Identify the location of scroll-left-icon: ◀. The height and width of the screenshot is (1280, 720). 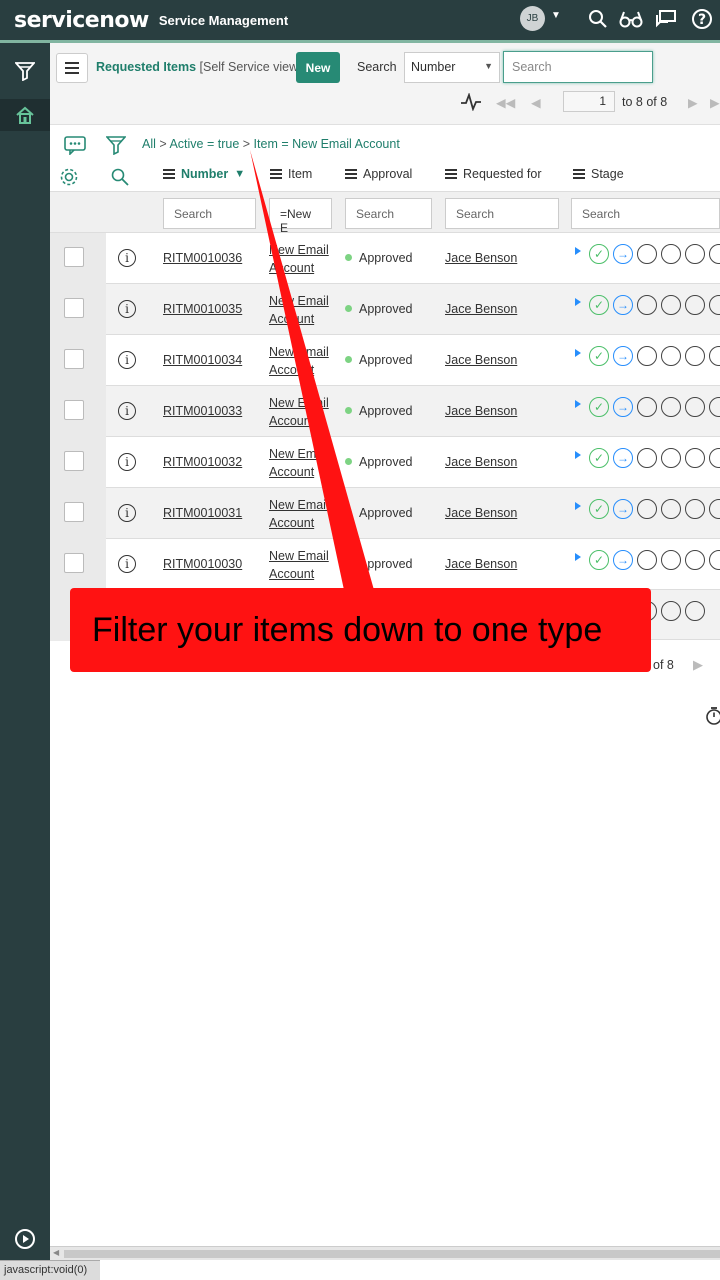
(56, 1252).